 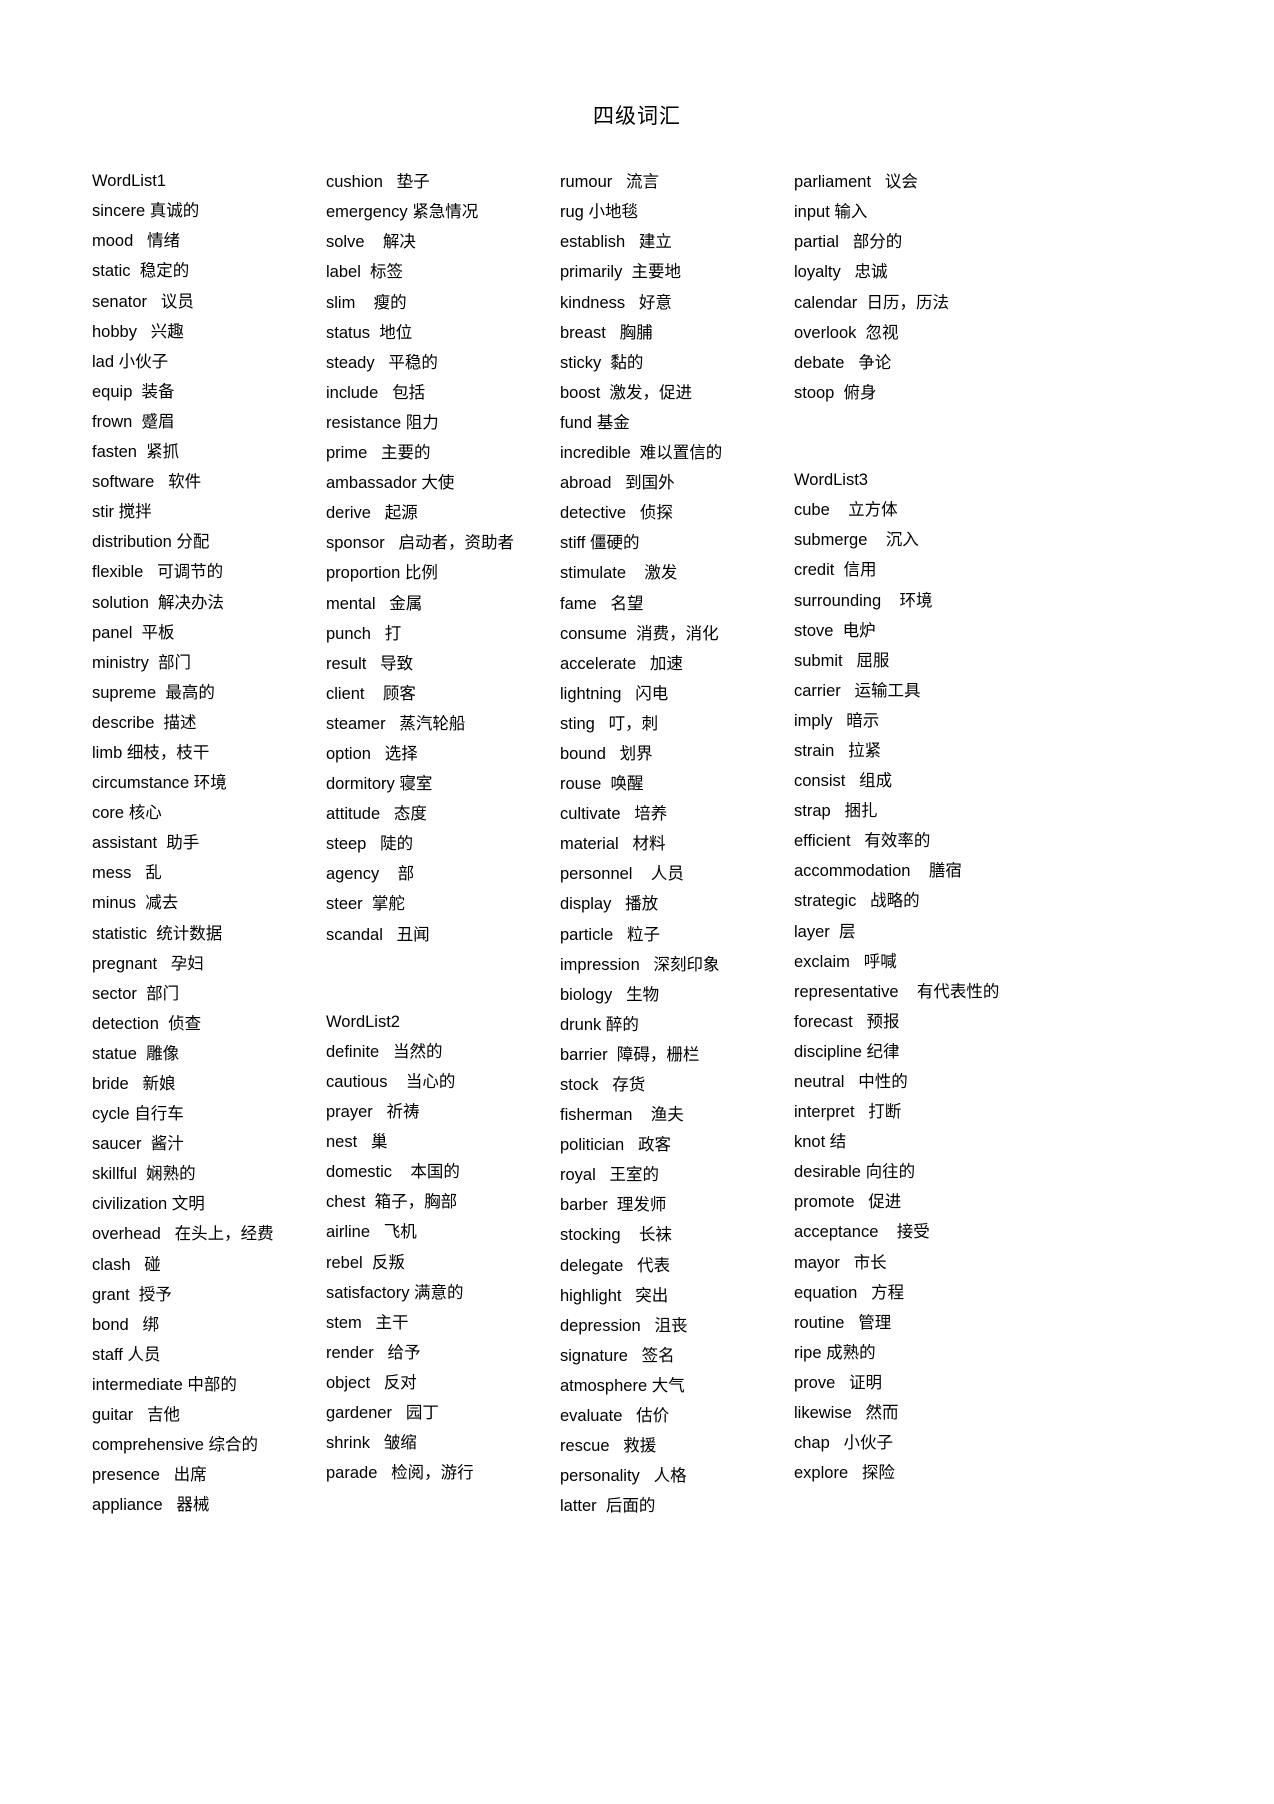 What do you see at coordinates (916, 1082) in the screenshot?
I see `vocabulary-entry: neutral 中性的` at bounding box center [916, 1082].